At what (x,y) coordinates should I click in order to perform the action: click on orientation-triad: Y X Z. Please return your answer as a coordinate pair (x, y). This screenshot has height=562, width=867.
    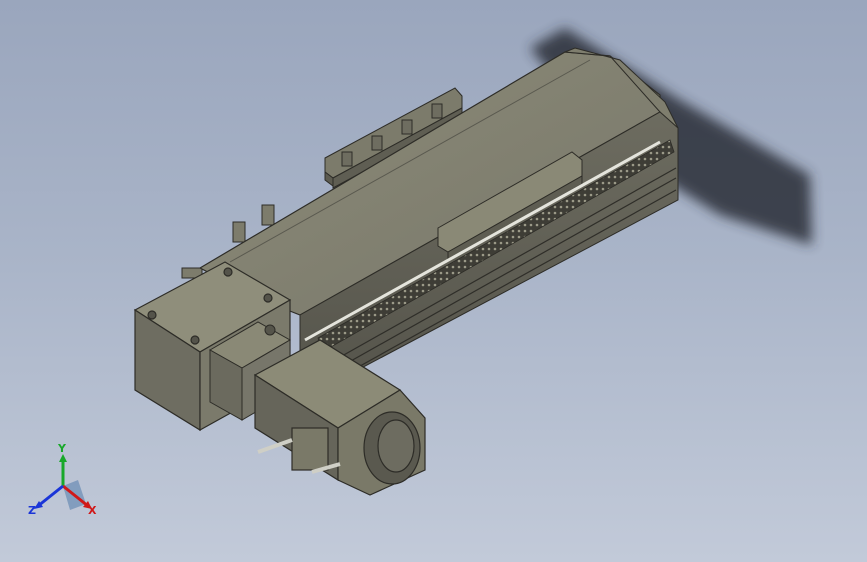
    Looking at the image, I should click on (68, 484).